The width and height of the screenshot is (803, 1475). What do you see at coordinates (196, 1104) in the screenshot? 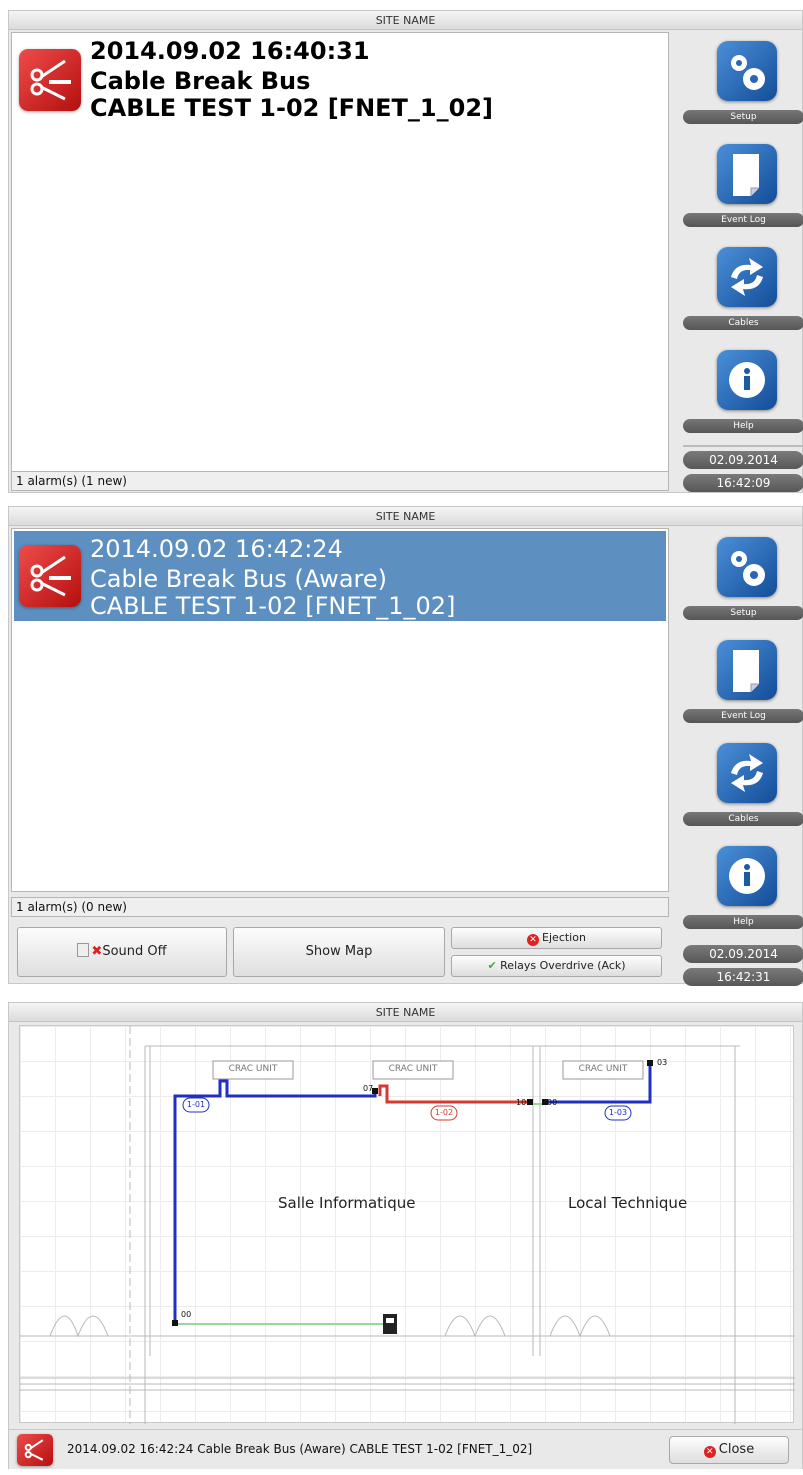
I see `cable-label: 1-01` at bounding box center [196, 1104].